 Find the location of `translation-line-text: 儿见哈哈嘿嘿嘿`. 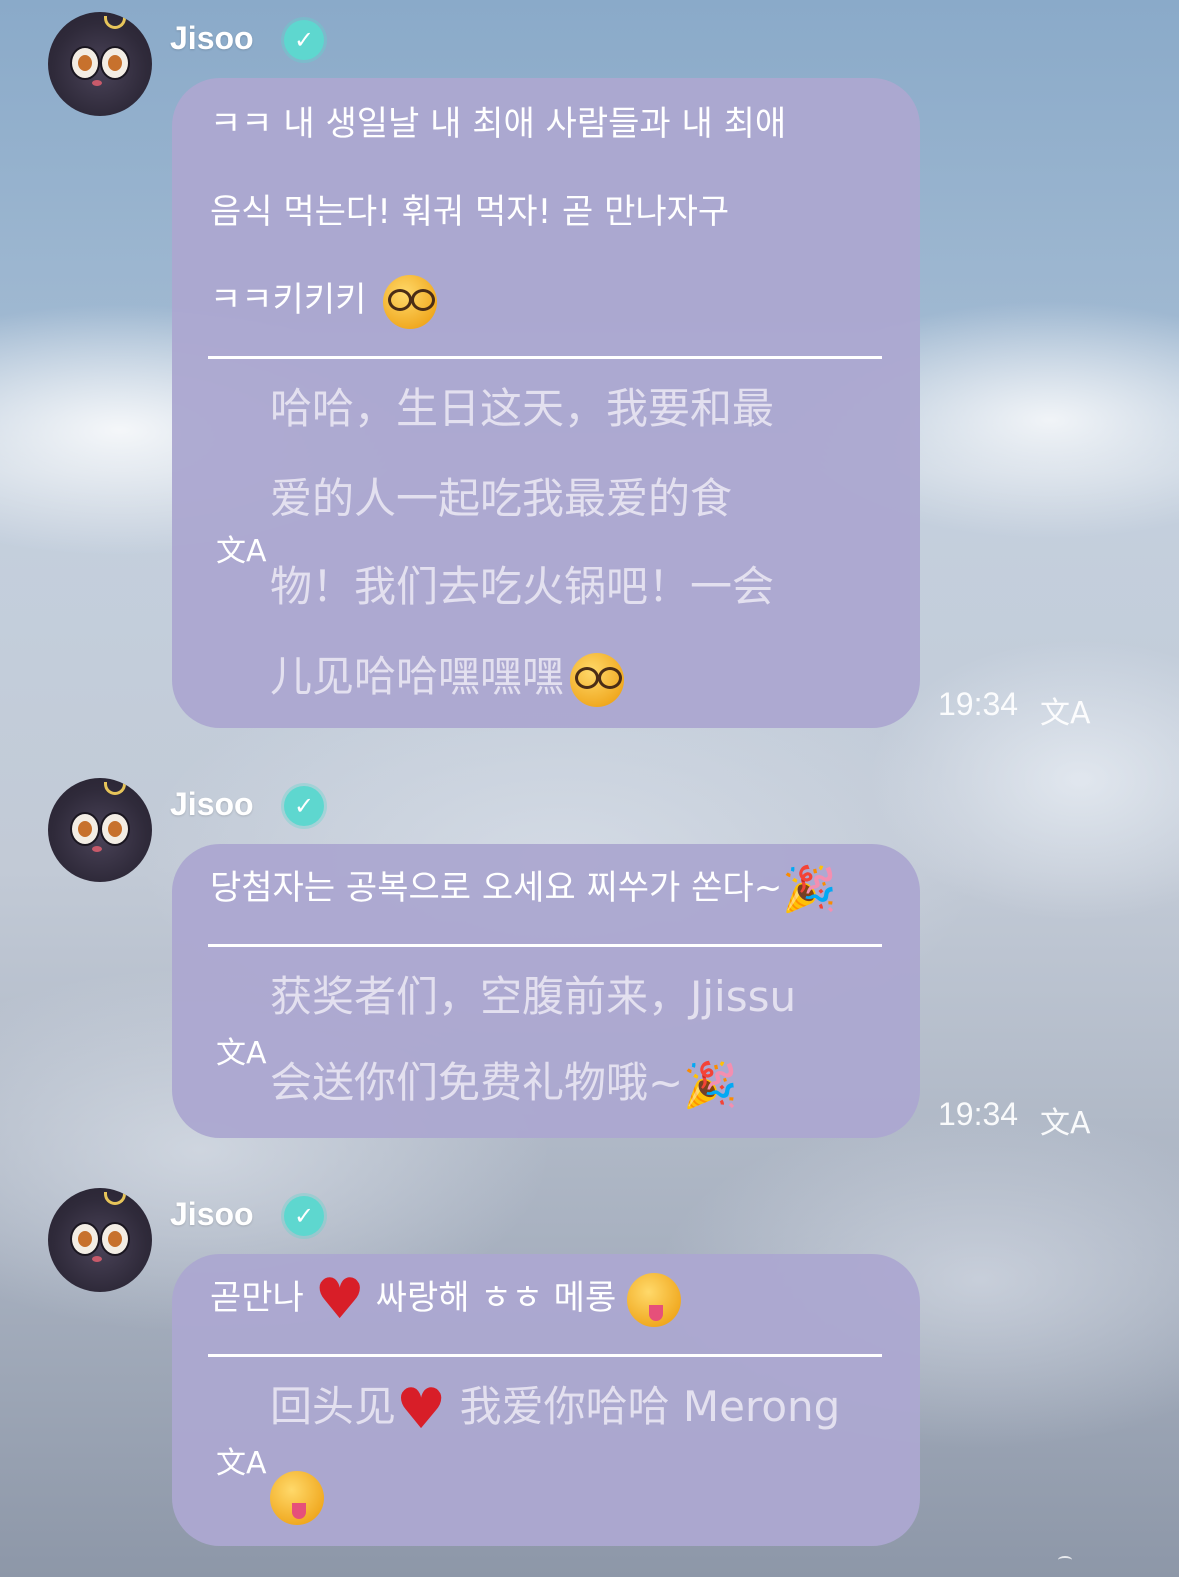

translation-line-text: 儿见哈哈嘿嘿嘿 is located at coordinates (417, 676).